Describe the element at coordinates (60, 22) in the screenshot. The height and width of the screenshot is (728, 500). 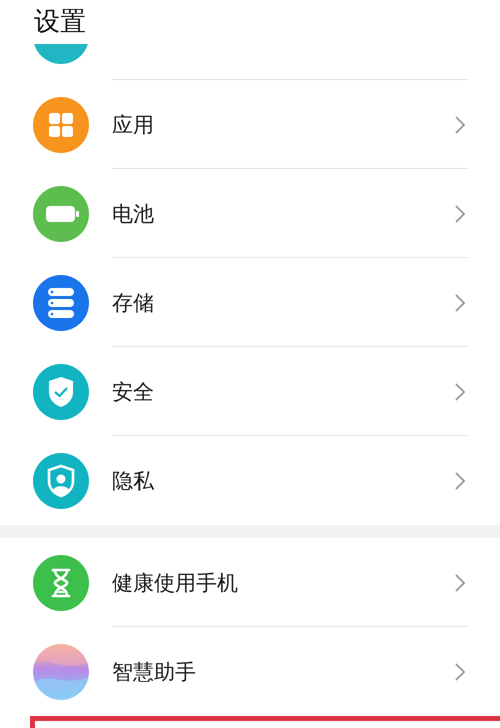
I see `page-title: 设置` at that location.